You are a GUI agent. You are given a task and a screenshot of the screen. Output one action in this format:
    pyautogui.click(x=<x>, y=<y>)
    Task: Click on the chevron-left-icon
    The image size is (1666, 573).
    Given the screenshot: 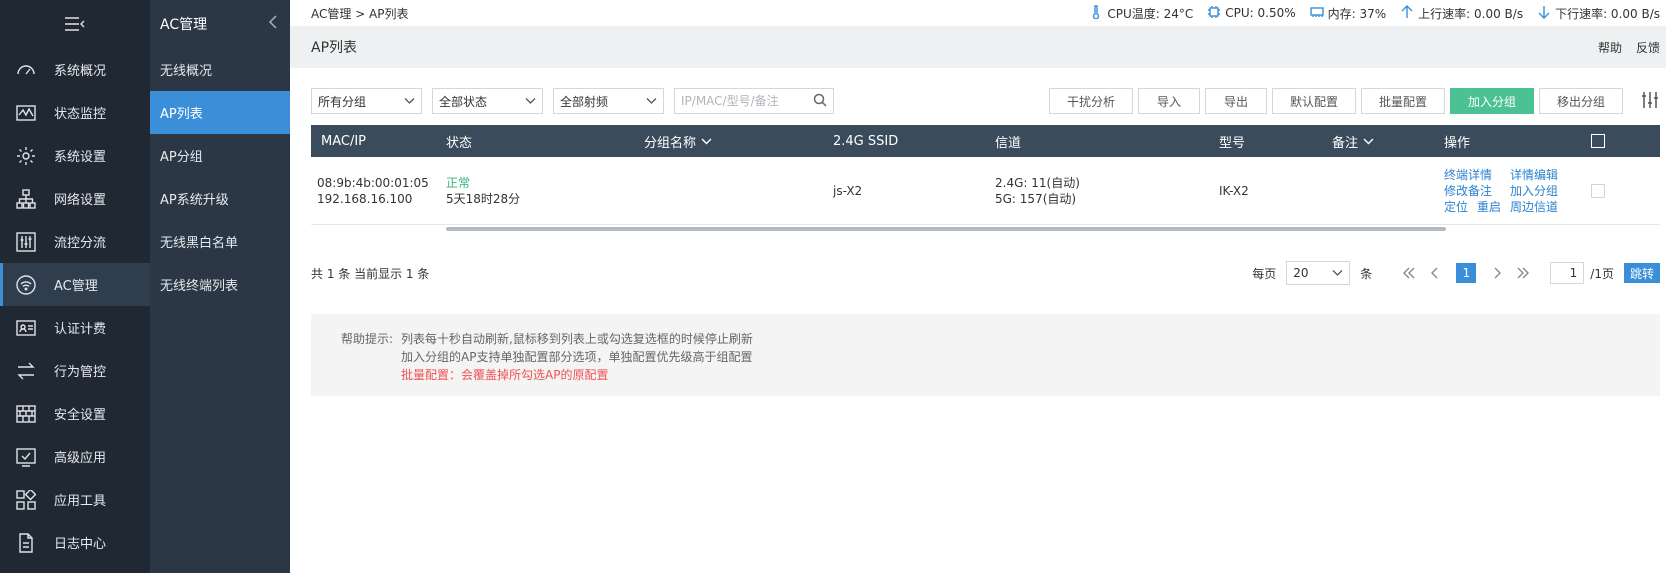 What is the action you would take?
    pyautogui.click(x=273, y=24)
    